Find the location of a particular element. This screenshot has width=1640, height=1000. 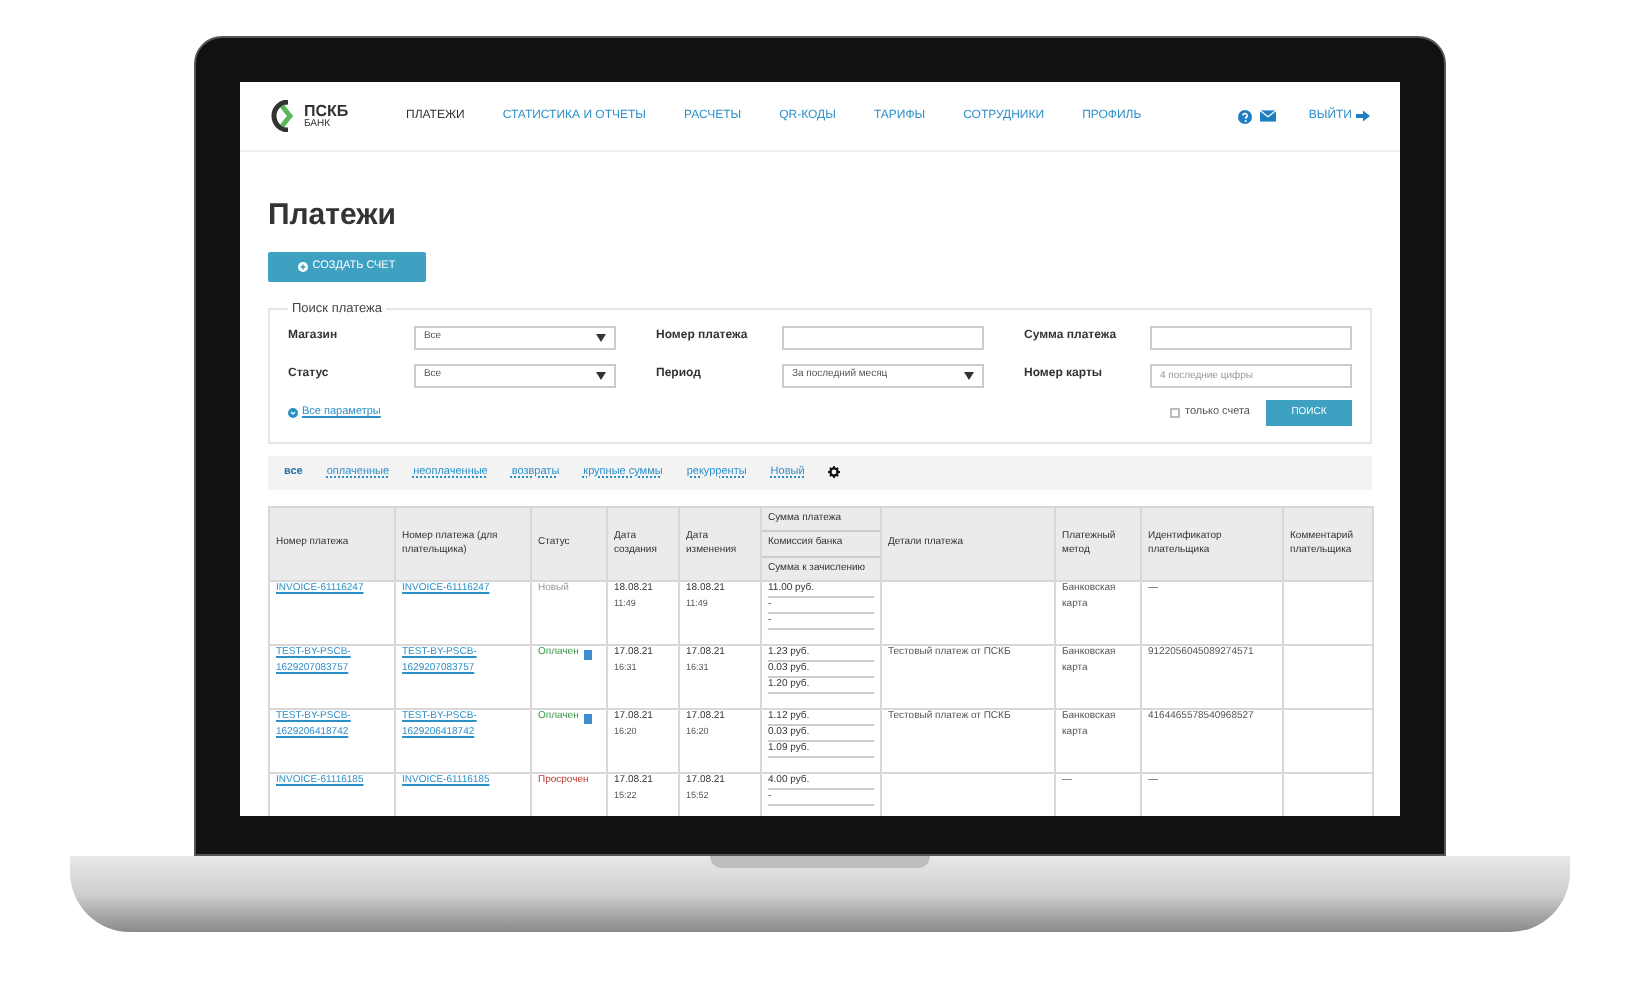

plus-circle-icon is located at coordinates (303, 267).